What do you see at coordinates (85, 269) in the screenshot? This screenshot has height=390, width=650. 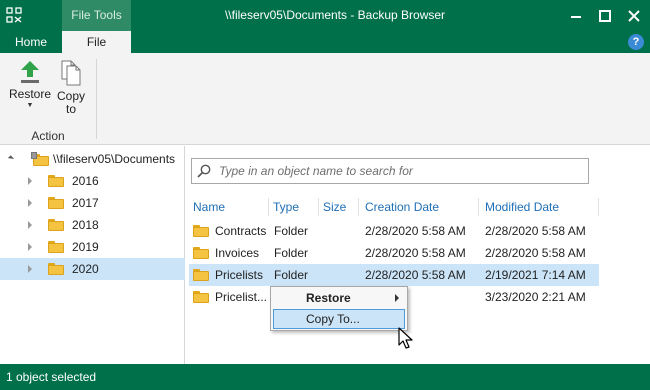 I see `tree-item-label: 2020` at bounding box center [85, 269].